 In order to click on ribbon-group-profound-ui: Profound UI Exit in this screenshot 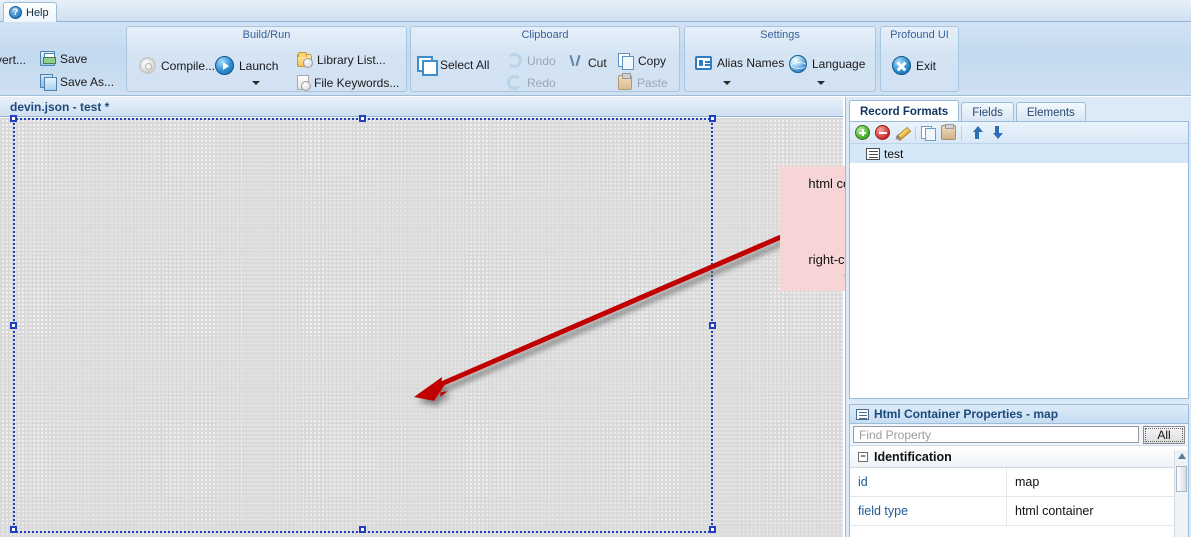, I will do `click(919, 59)`.